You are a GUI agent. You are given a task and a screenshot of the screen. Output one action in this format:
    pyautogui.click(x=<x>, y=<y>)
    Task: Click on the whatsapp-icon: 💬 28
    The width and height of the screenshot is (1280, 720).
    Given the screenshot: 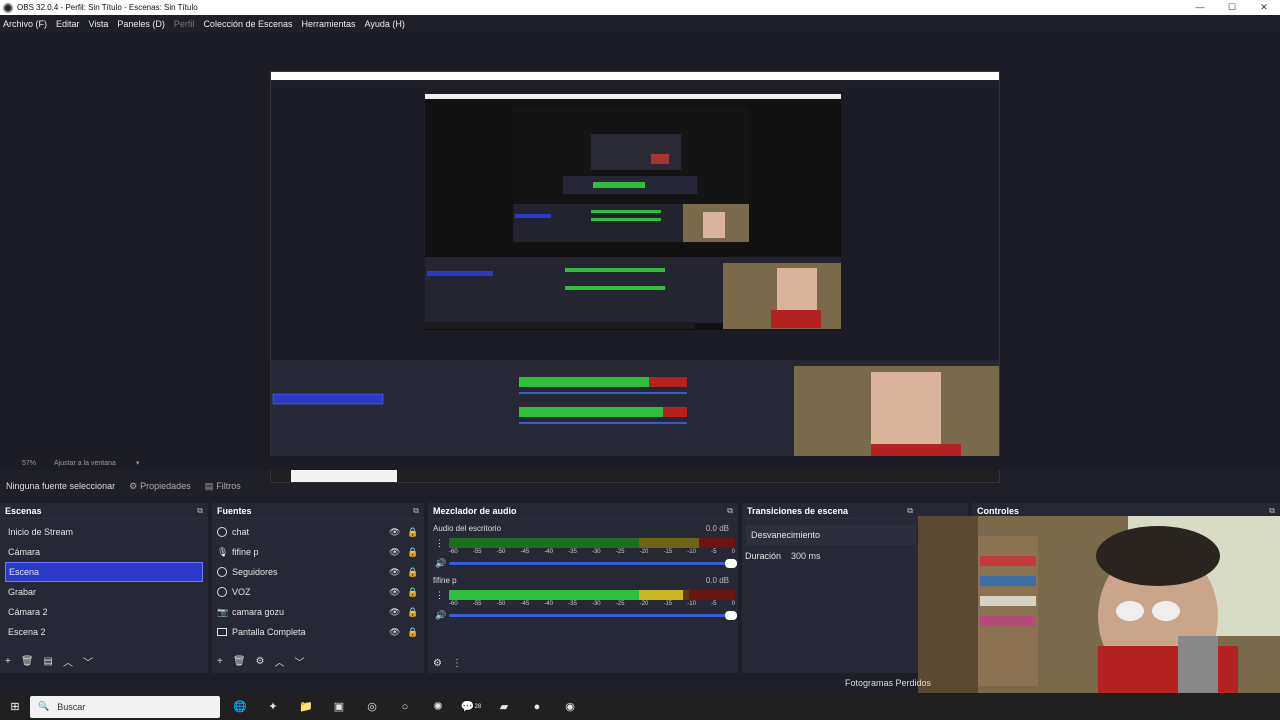 What is the action you would take?
    pyautogui.click(x=471, y=707)
    